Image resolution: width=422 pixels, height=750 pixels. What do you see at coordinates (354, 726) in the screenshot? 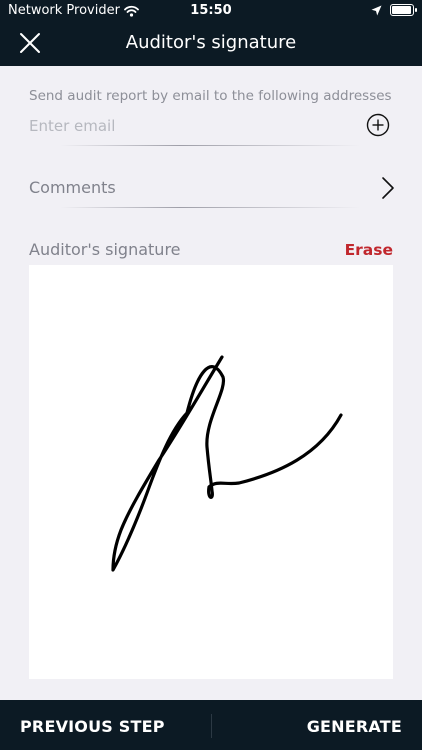
I see `generate-button: GENERATE` at bounding box center [354, 726].